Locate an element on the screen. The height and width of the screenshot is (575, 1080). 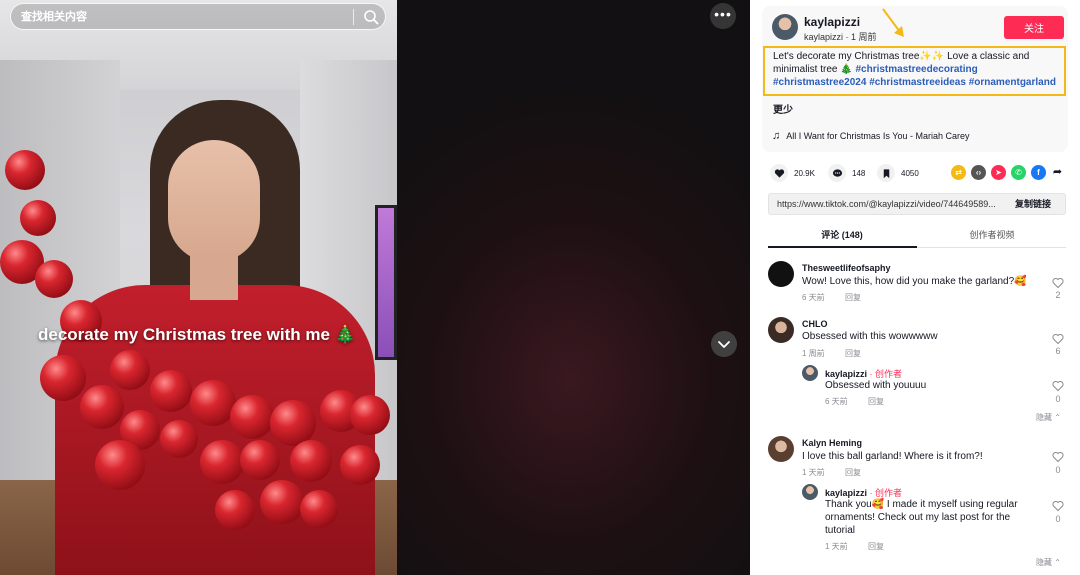
comment-username: Kalyn Heming is located at coordinates (832, 443).